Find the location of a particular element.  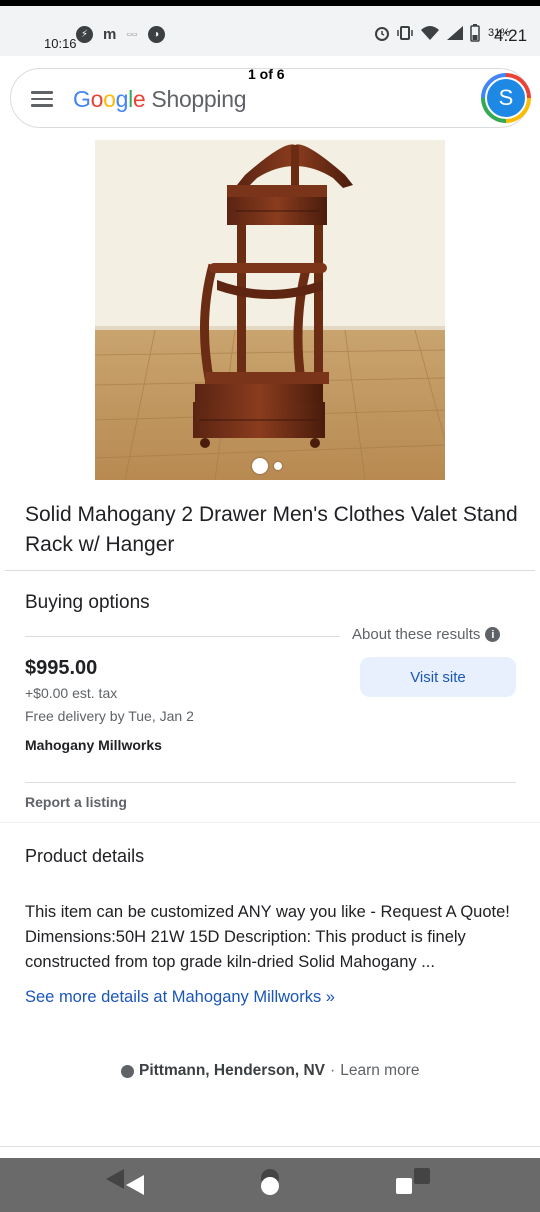

tiny-text-icon: ▭▭ is located at coordinates (132, 35).